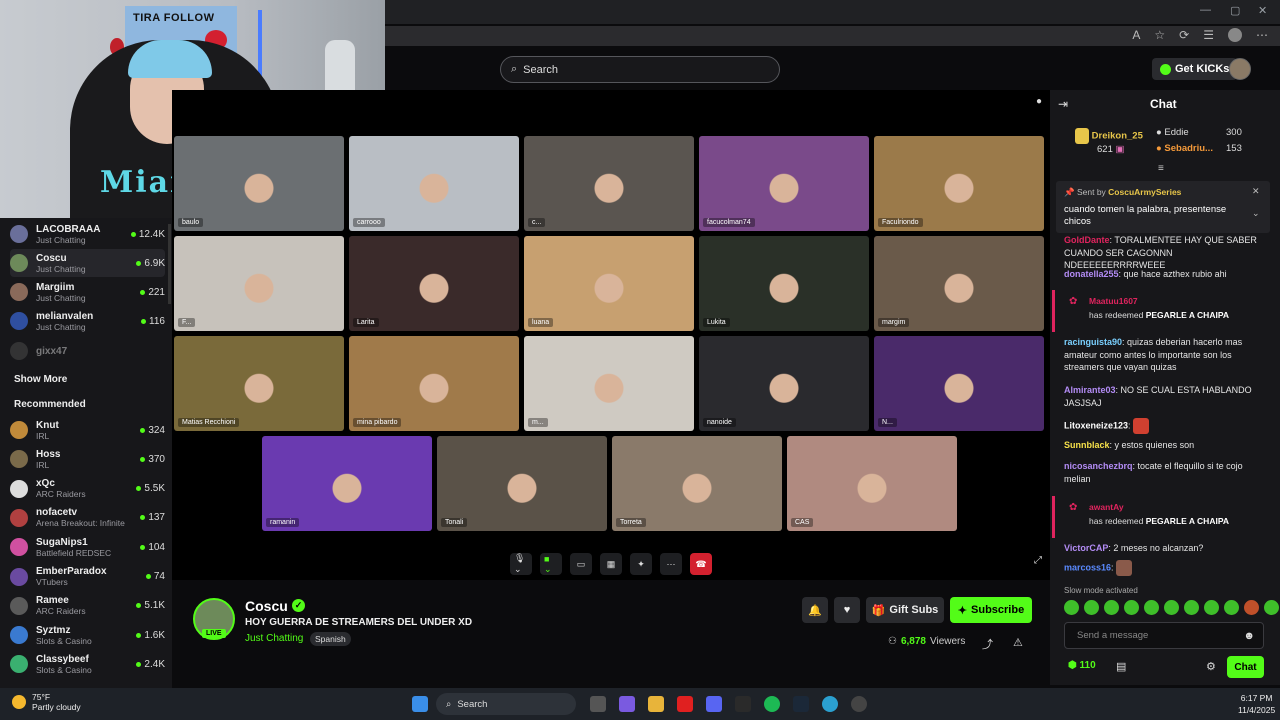  Describe the element at coordinates (991, 610) in the screenshot. I see `subscribe-button: ✦ Subscribe` at that location.